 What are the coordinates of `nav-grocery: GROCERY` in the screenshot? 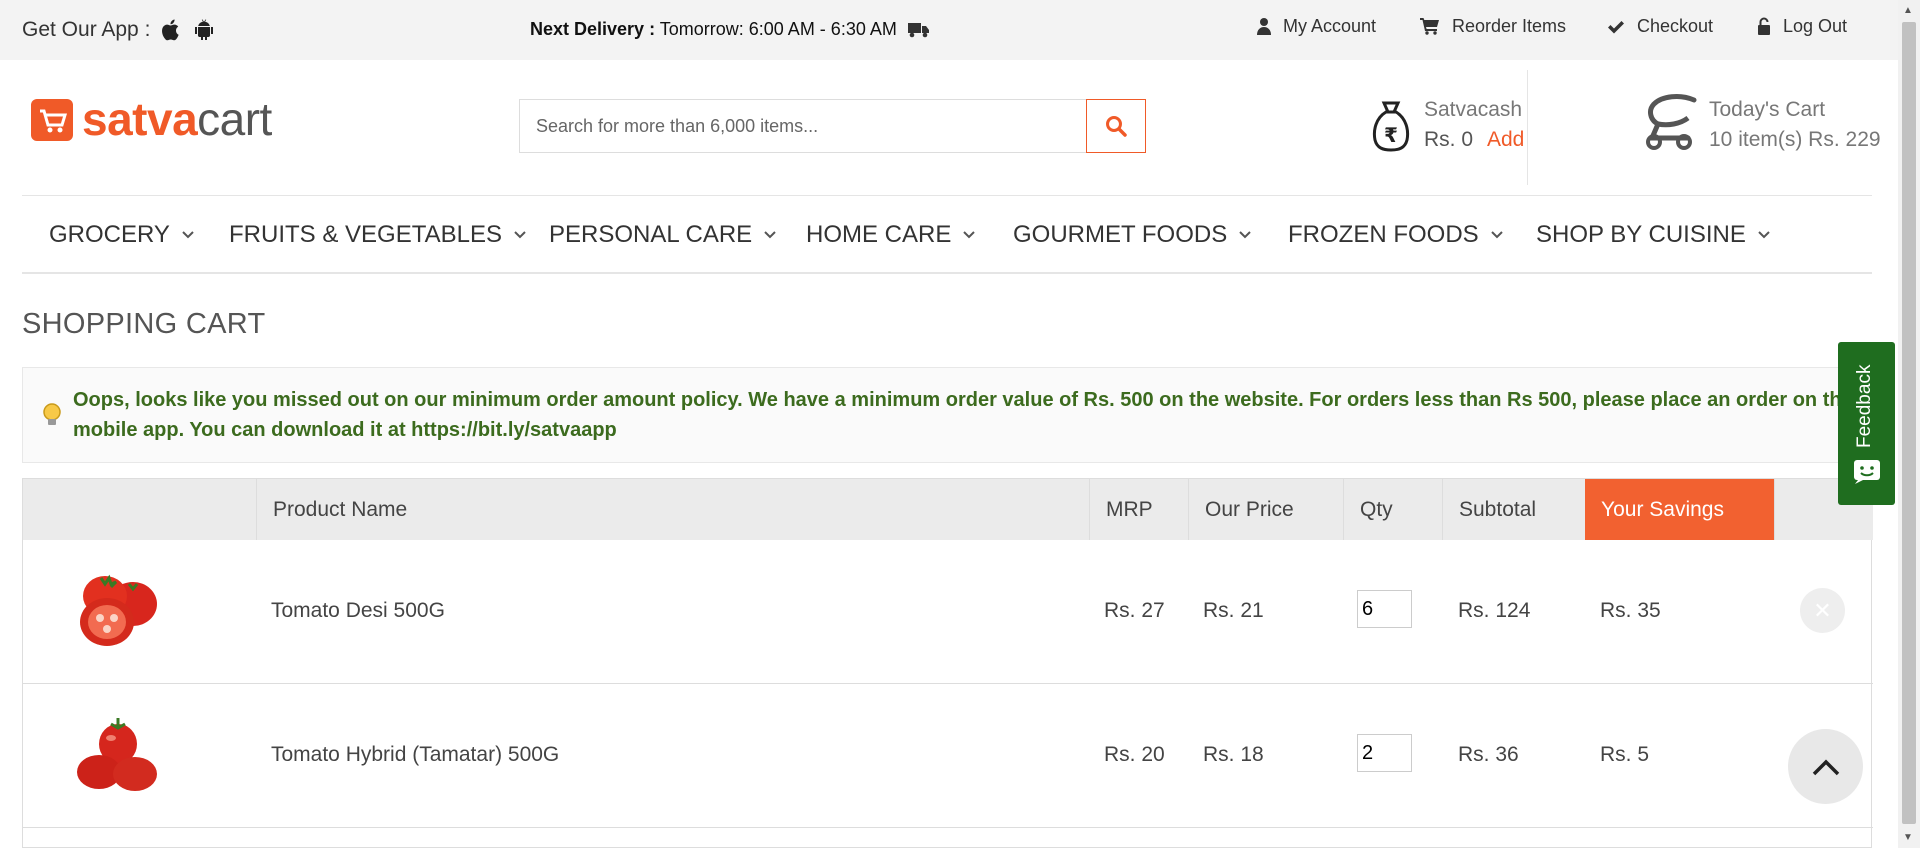 It's located at (121, 235).